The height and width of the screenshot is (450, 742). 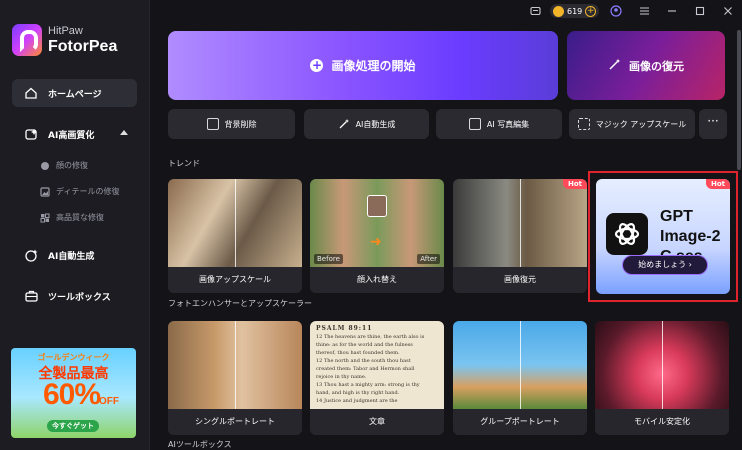 What do you see at coordinates (45, 191) in the screenshot?
I see `image-icon` at bounding box center [45, 191].